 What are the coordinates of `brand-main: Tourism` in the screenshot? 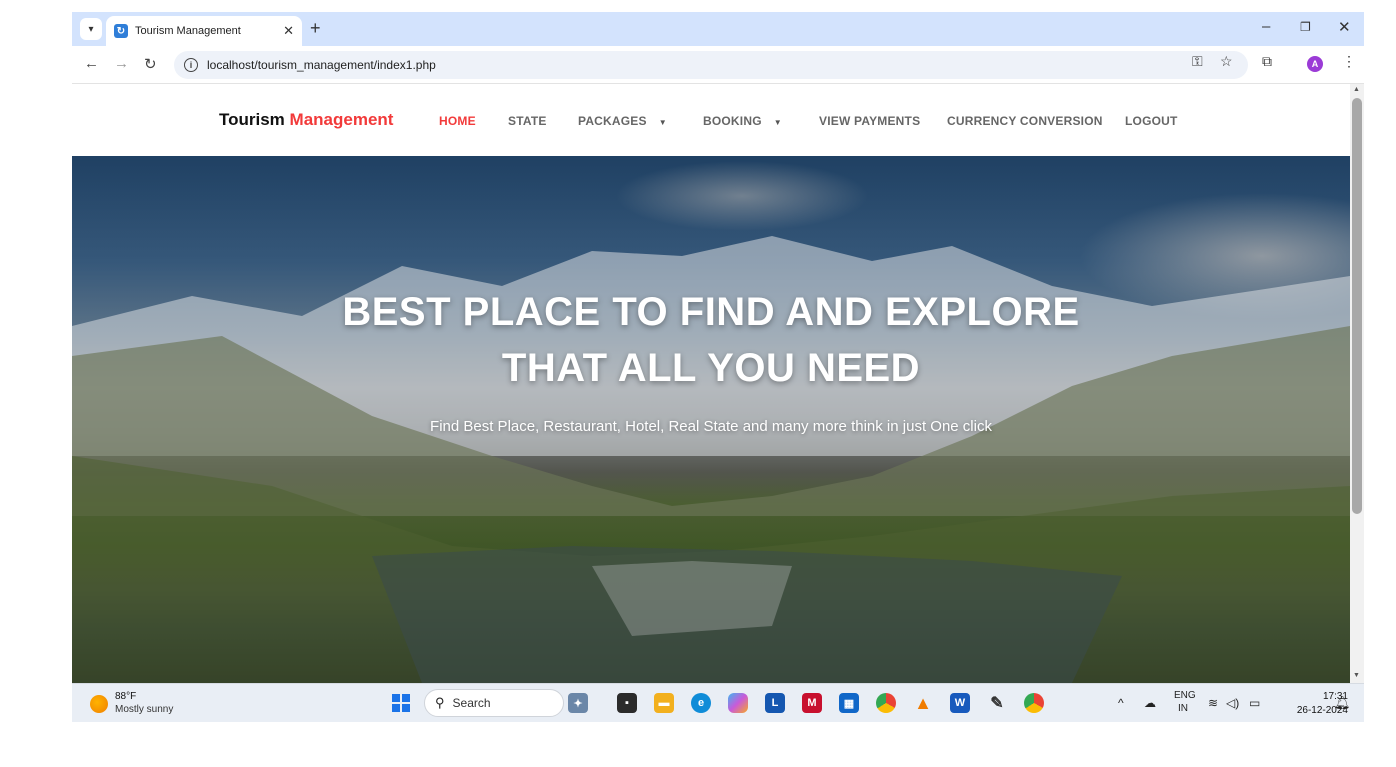 It's located at (252, 119).